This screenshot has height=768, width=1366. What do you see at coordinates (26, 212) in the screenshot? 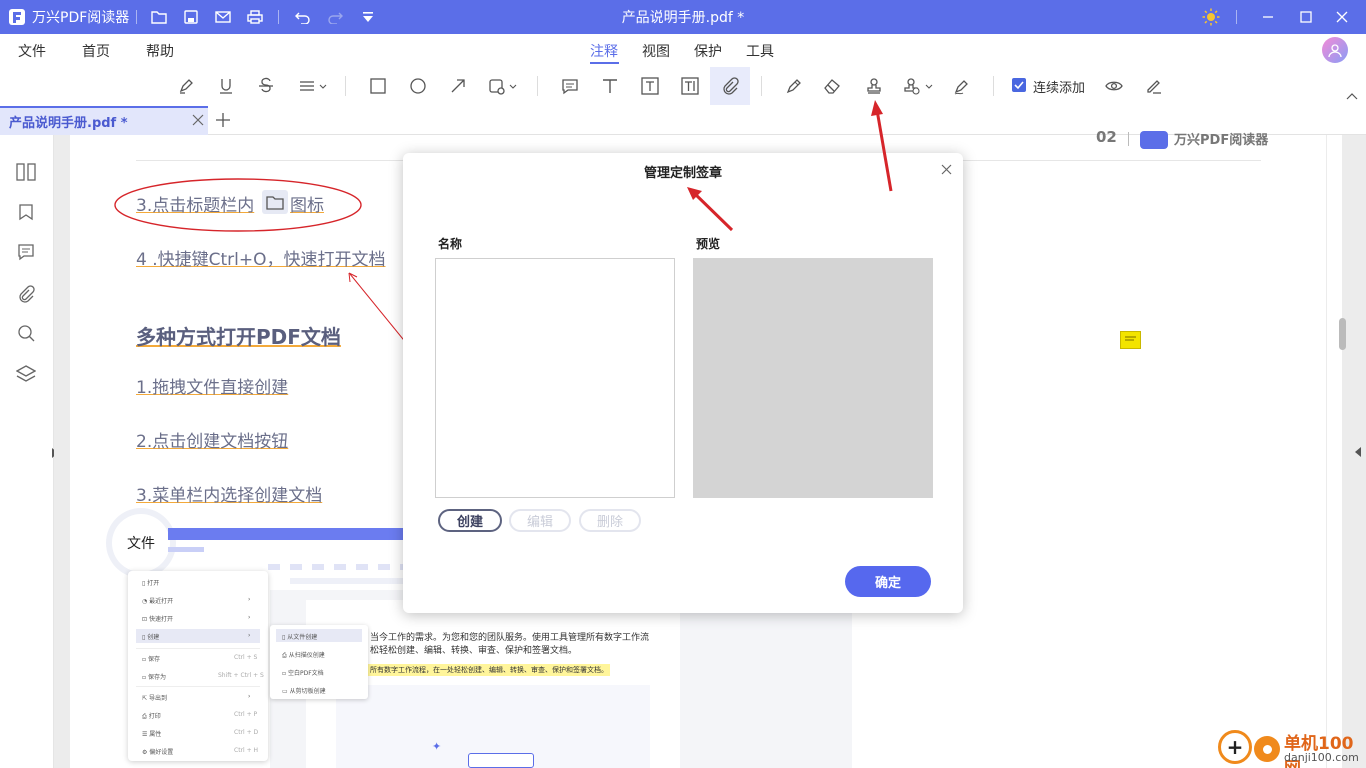
I see `bookmark-icon` at bounding box center [26, 212].